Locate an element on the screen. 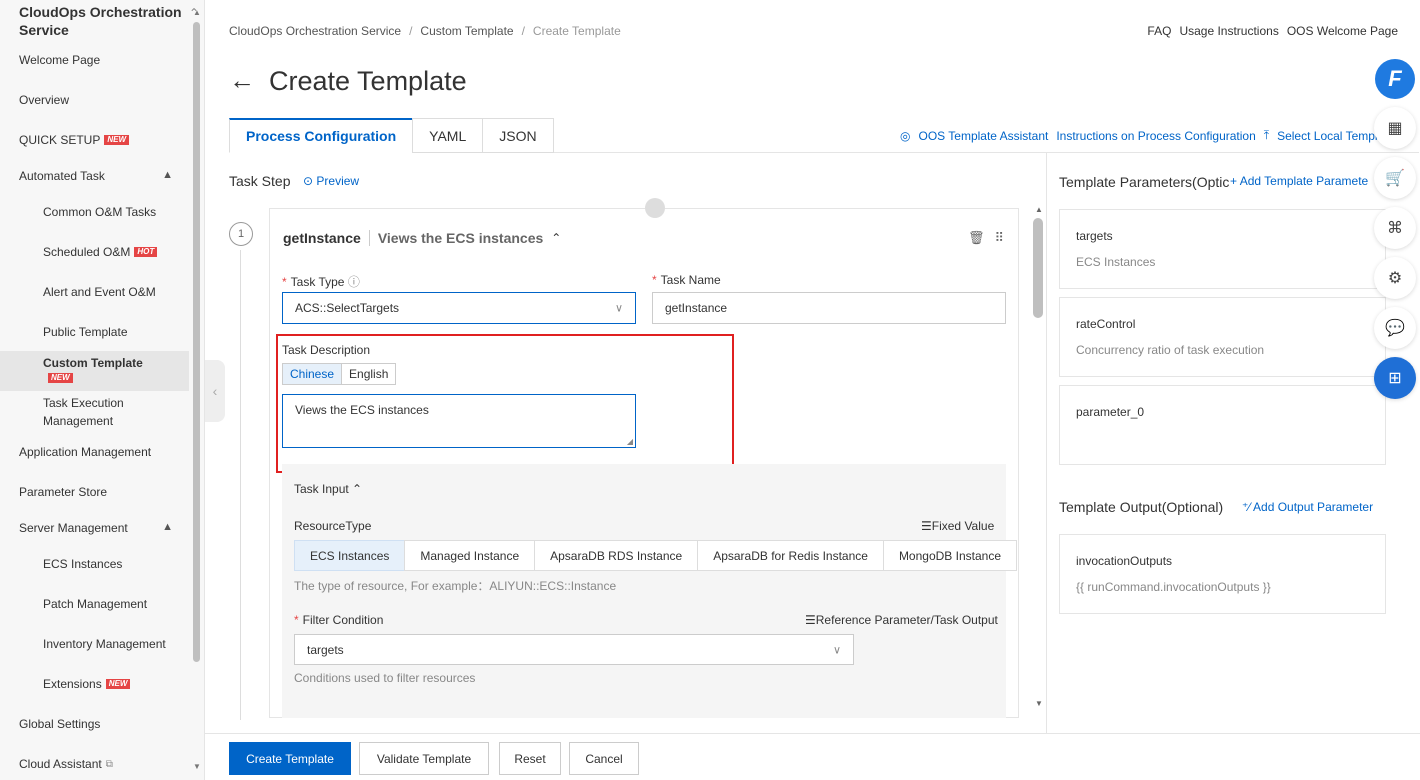 This screenshot has width=1420, height=780. assistant-icon: ◎ is located at coordinates (905, 135).